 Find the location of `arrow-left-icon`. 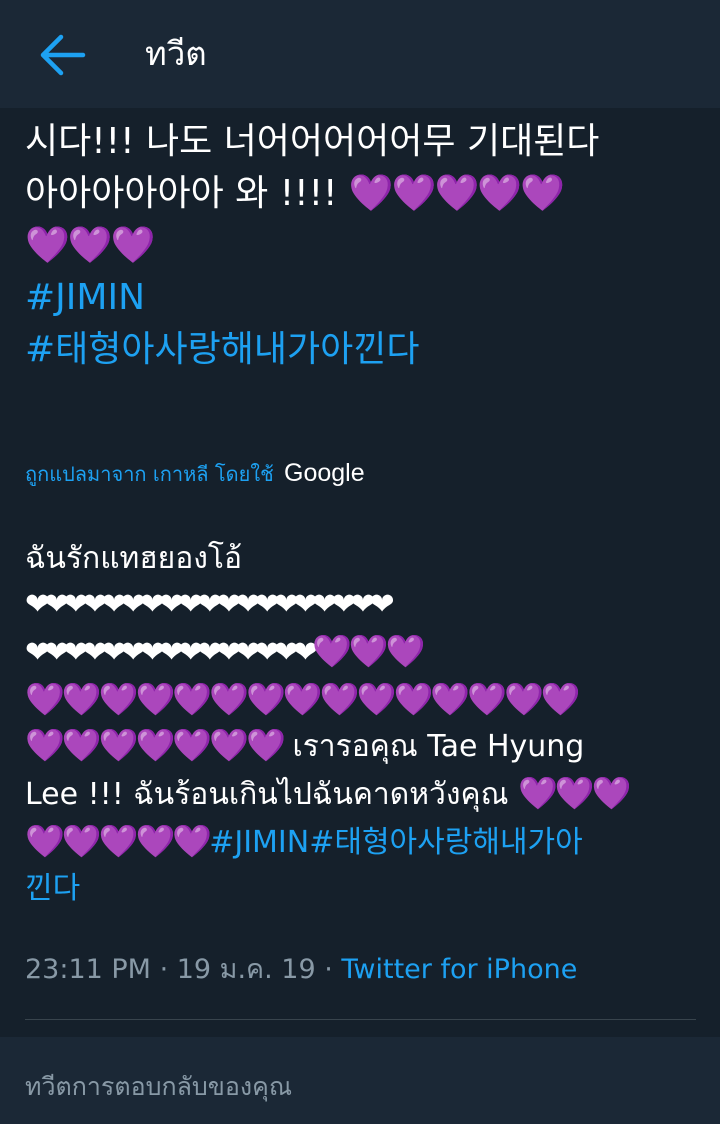

arrow-left-icon is located at coordinates (63, 55).